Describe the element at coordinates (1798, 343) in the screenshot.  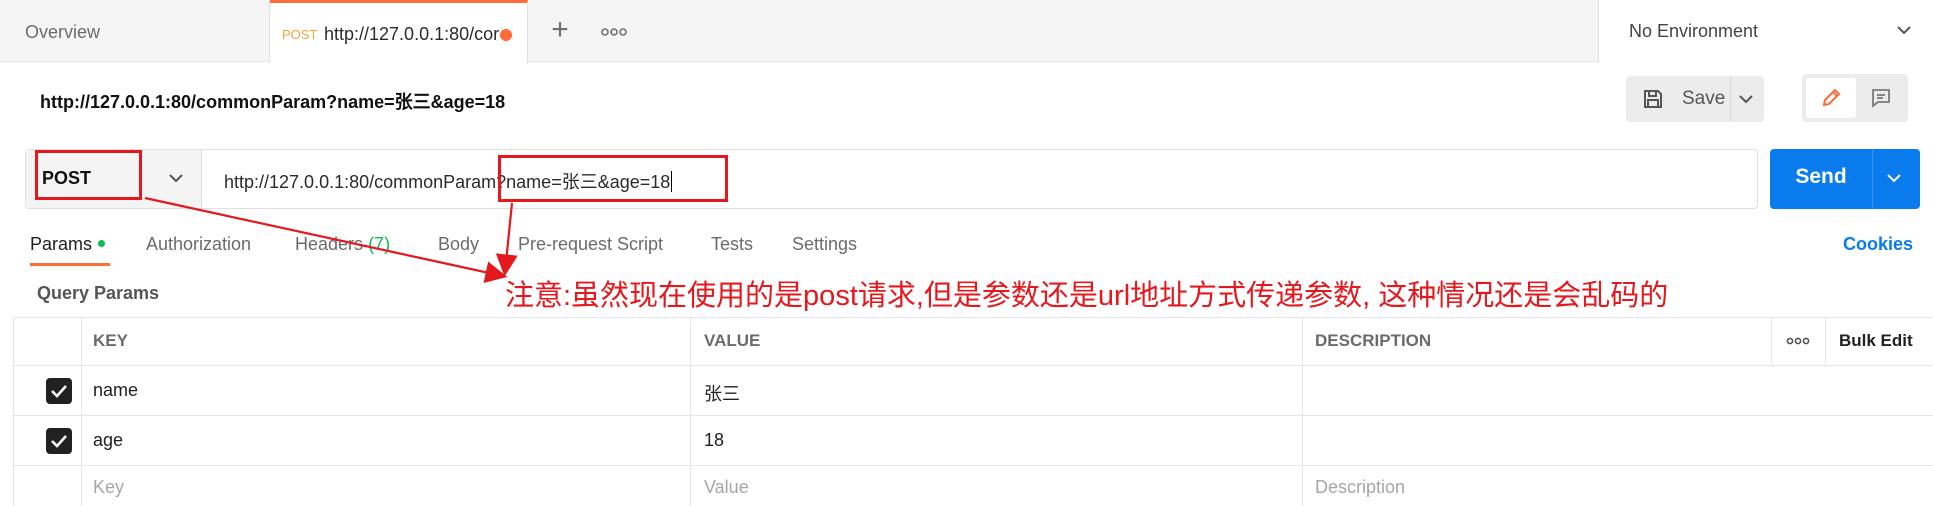
I see `more-options-icon` at that location.